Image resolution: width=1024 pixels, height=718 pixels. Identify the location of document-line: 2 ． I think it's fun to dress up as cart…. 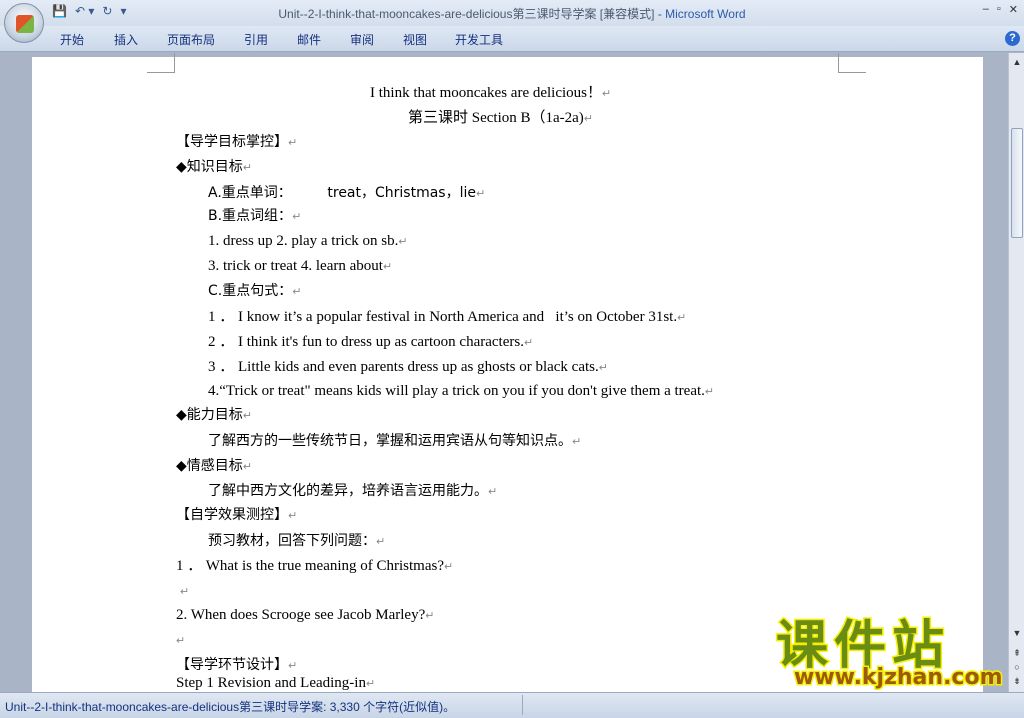
(370, 342).